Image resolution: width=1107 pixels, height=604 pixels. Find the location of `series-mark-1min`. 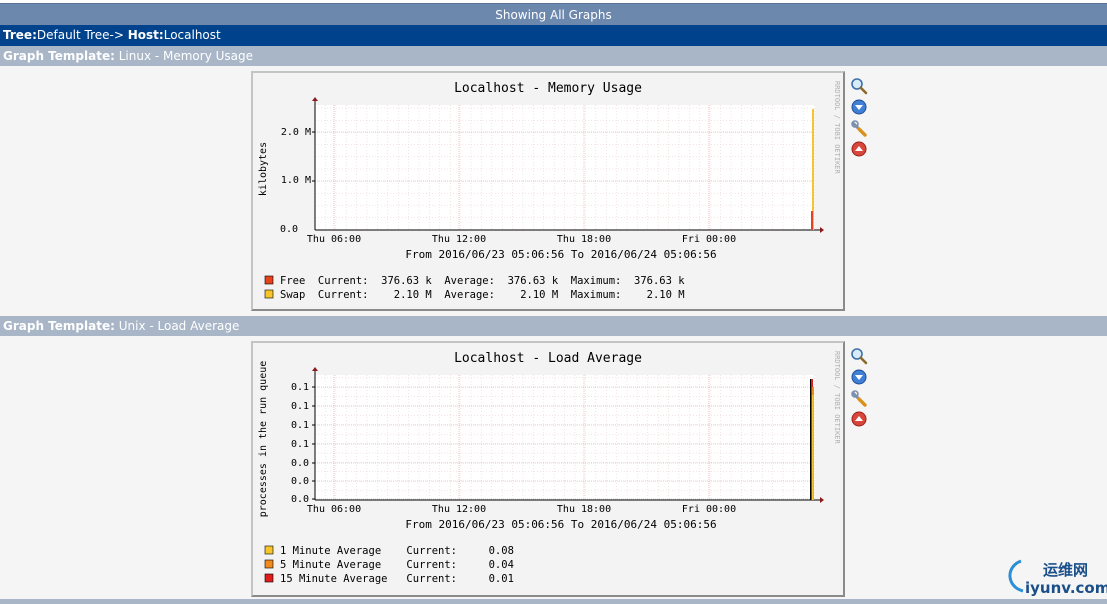

series-mark-1min is located at coordinates (813, 447).